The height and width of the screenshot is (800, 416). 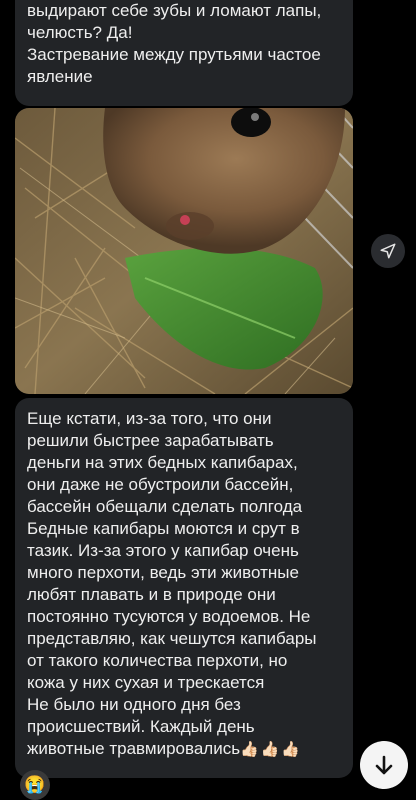 What do you see at coordinates (134, 748) in the screenshot?
I see `message-text: животные травмировались` at bounding box center [134, 748].